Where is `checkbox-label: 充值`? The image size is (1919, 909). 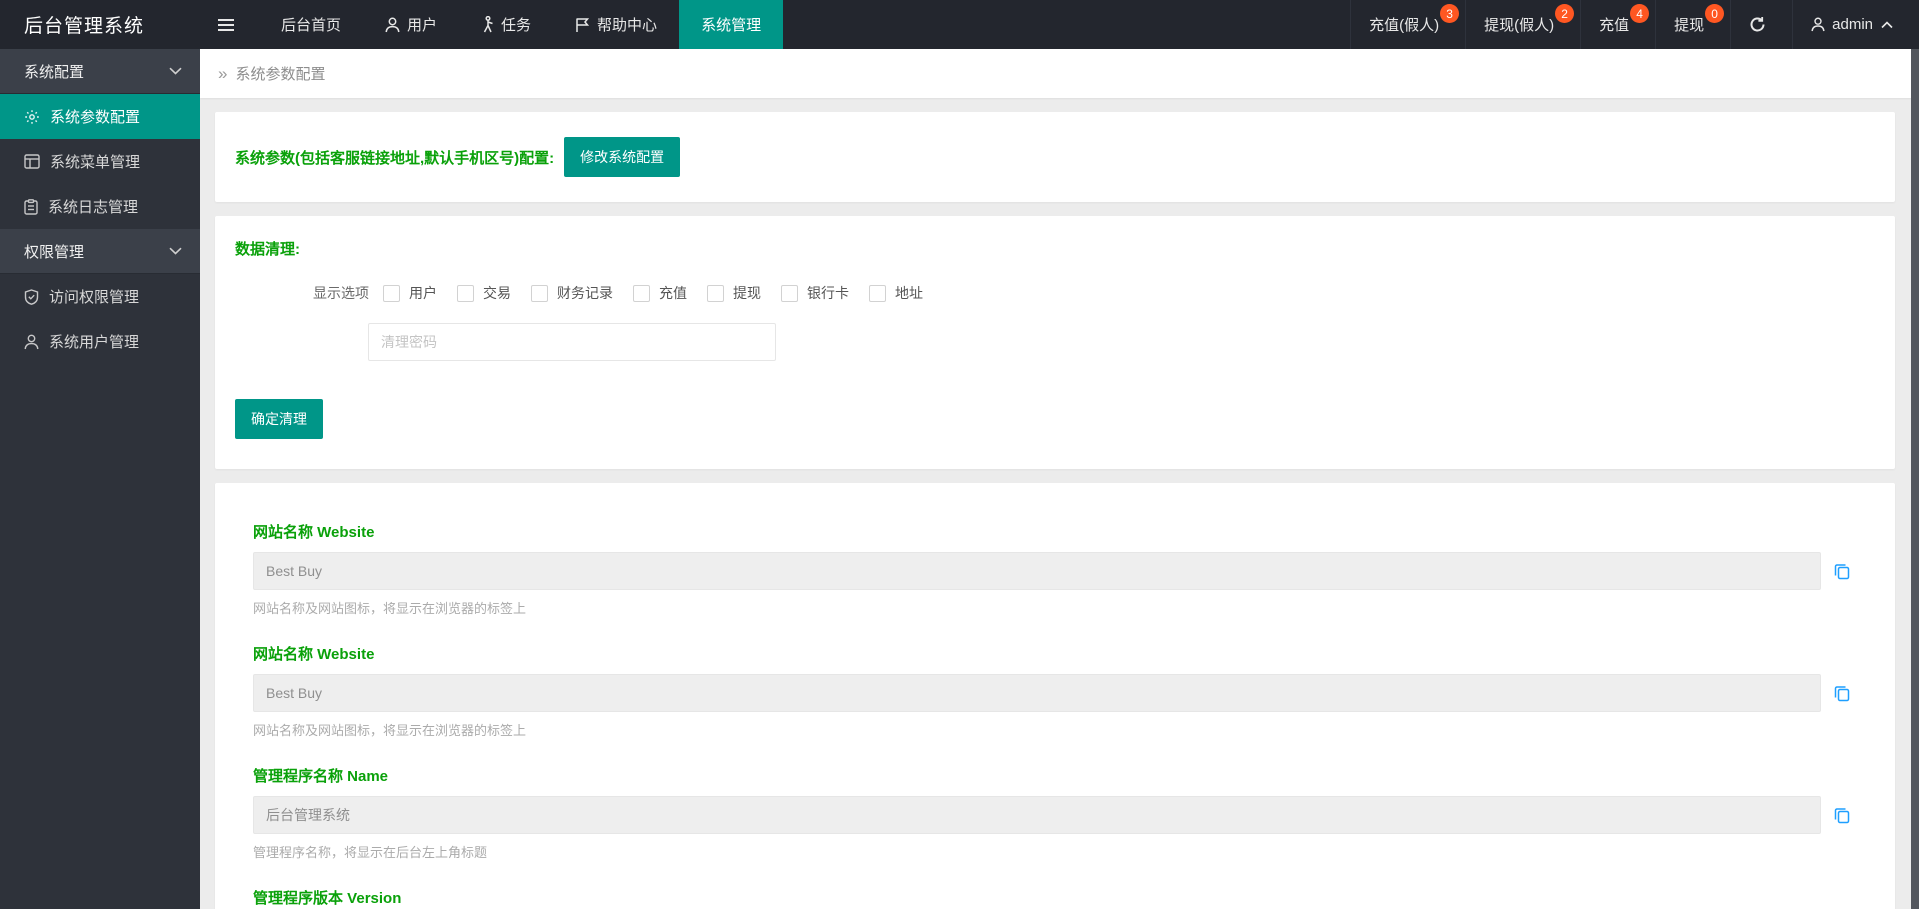 checkbox-label: 充值 is located at coordinates (673, 293).